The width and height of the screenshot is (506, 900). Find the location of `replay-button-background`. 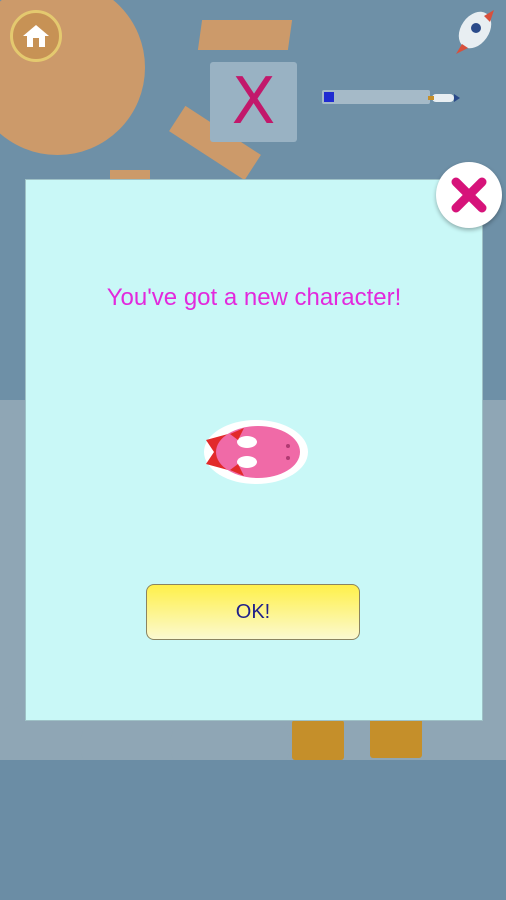

replay-button-background is located at coordinates (318, 740).